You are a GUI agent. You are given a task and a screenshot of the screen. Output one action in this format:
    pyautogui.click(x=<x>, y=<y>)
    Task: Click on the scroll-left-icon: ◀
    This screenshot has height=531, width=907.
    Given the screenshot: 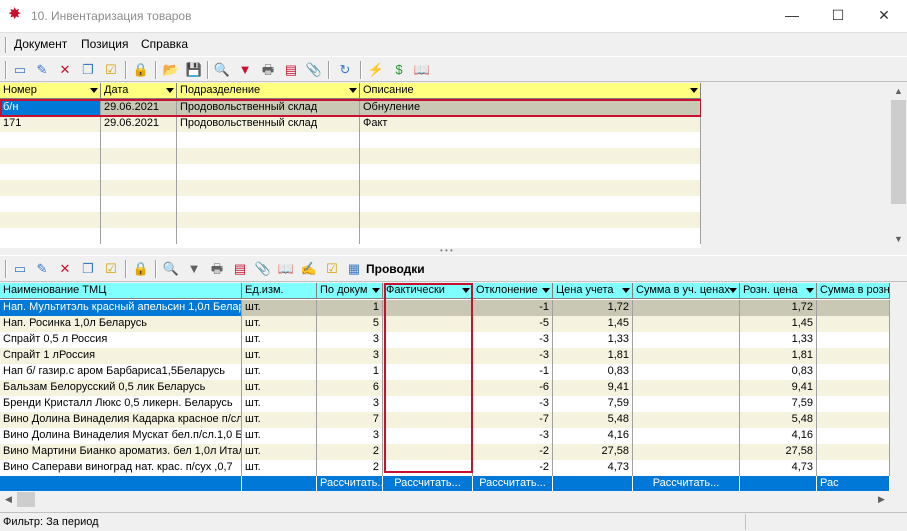 What is the action you would take?
    pyautogui.click(x=8, y=499)
    